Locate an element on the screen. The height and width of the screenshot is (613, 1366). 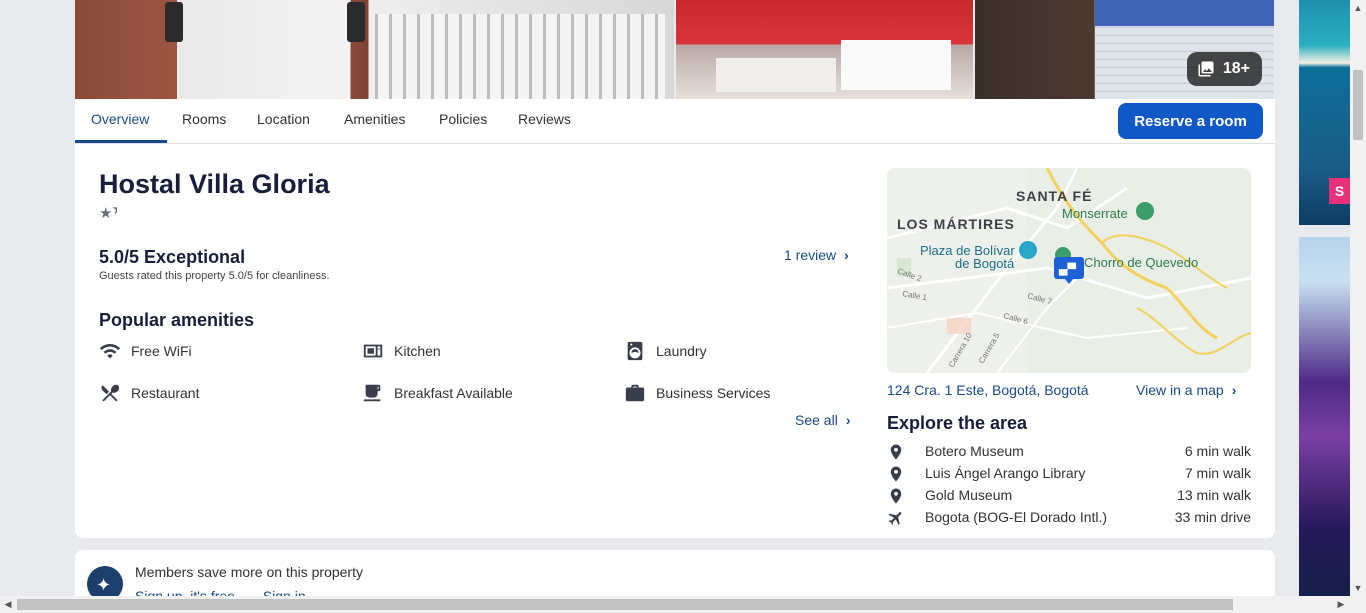
explore-item: Luis Ángel Arango Library 7 min walk is located at coordinates (1069, 474).